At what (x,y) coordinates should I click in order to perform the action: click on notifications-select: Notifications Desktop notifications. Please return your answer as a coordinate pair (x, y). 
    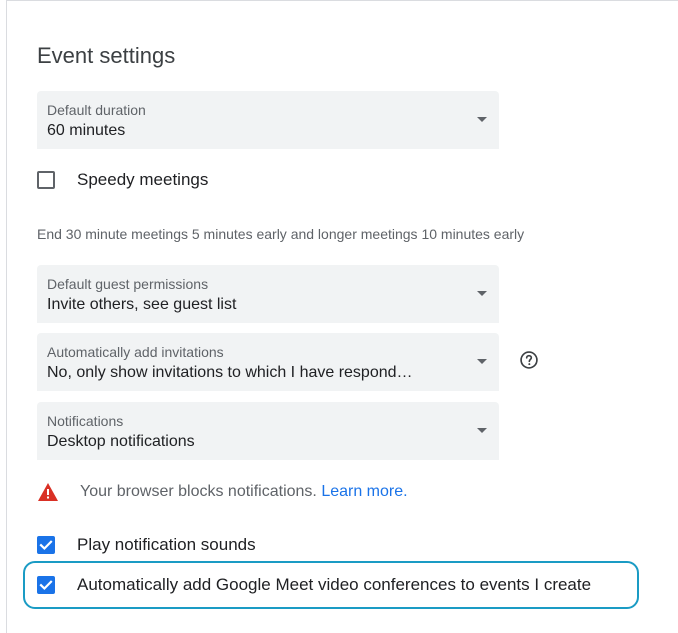
    Looking at the image, I should click on (268, 431).